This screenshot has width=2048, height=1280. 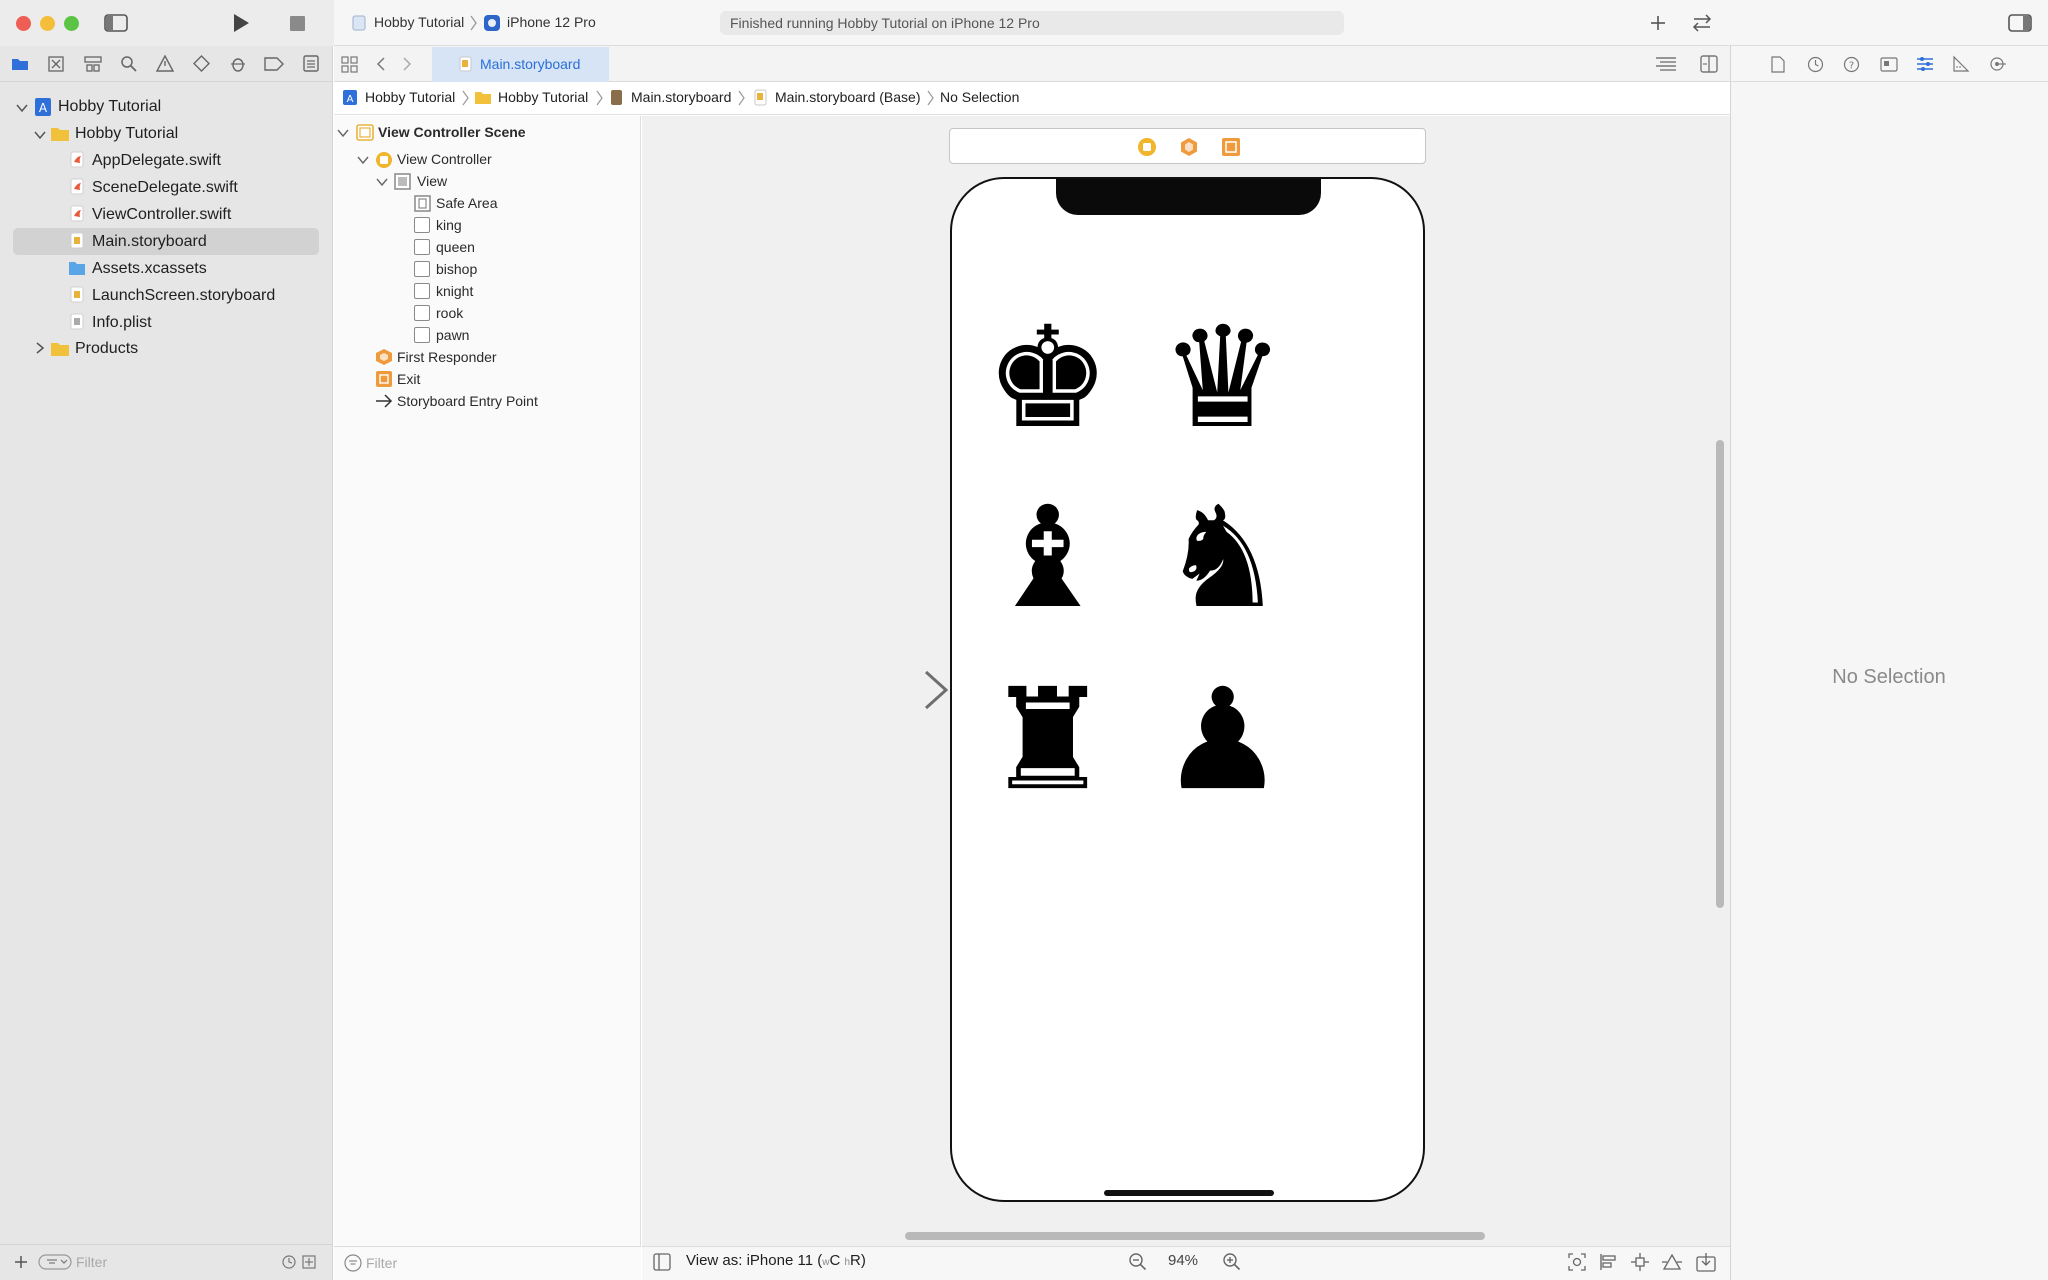 I want to click on add-library-icon, so click(x=1658, y=23).